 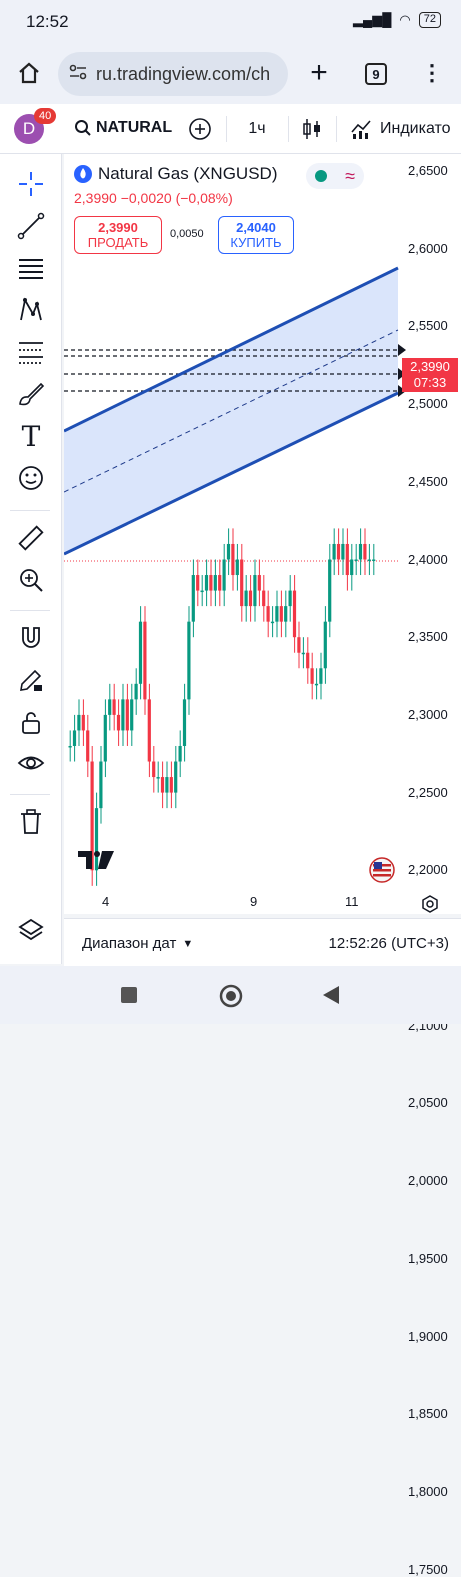 What do you see at coordinates (430, 366) in the screenshot?
I see `last-price: 2,3990` at bounding box center [430, 366].